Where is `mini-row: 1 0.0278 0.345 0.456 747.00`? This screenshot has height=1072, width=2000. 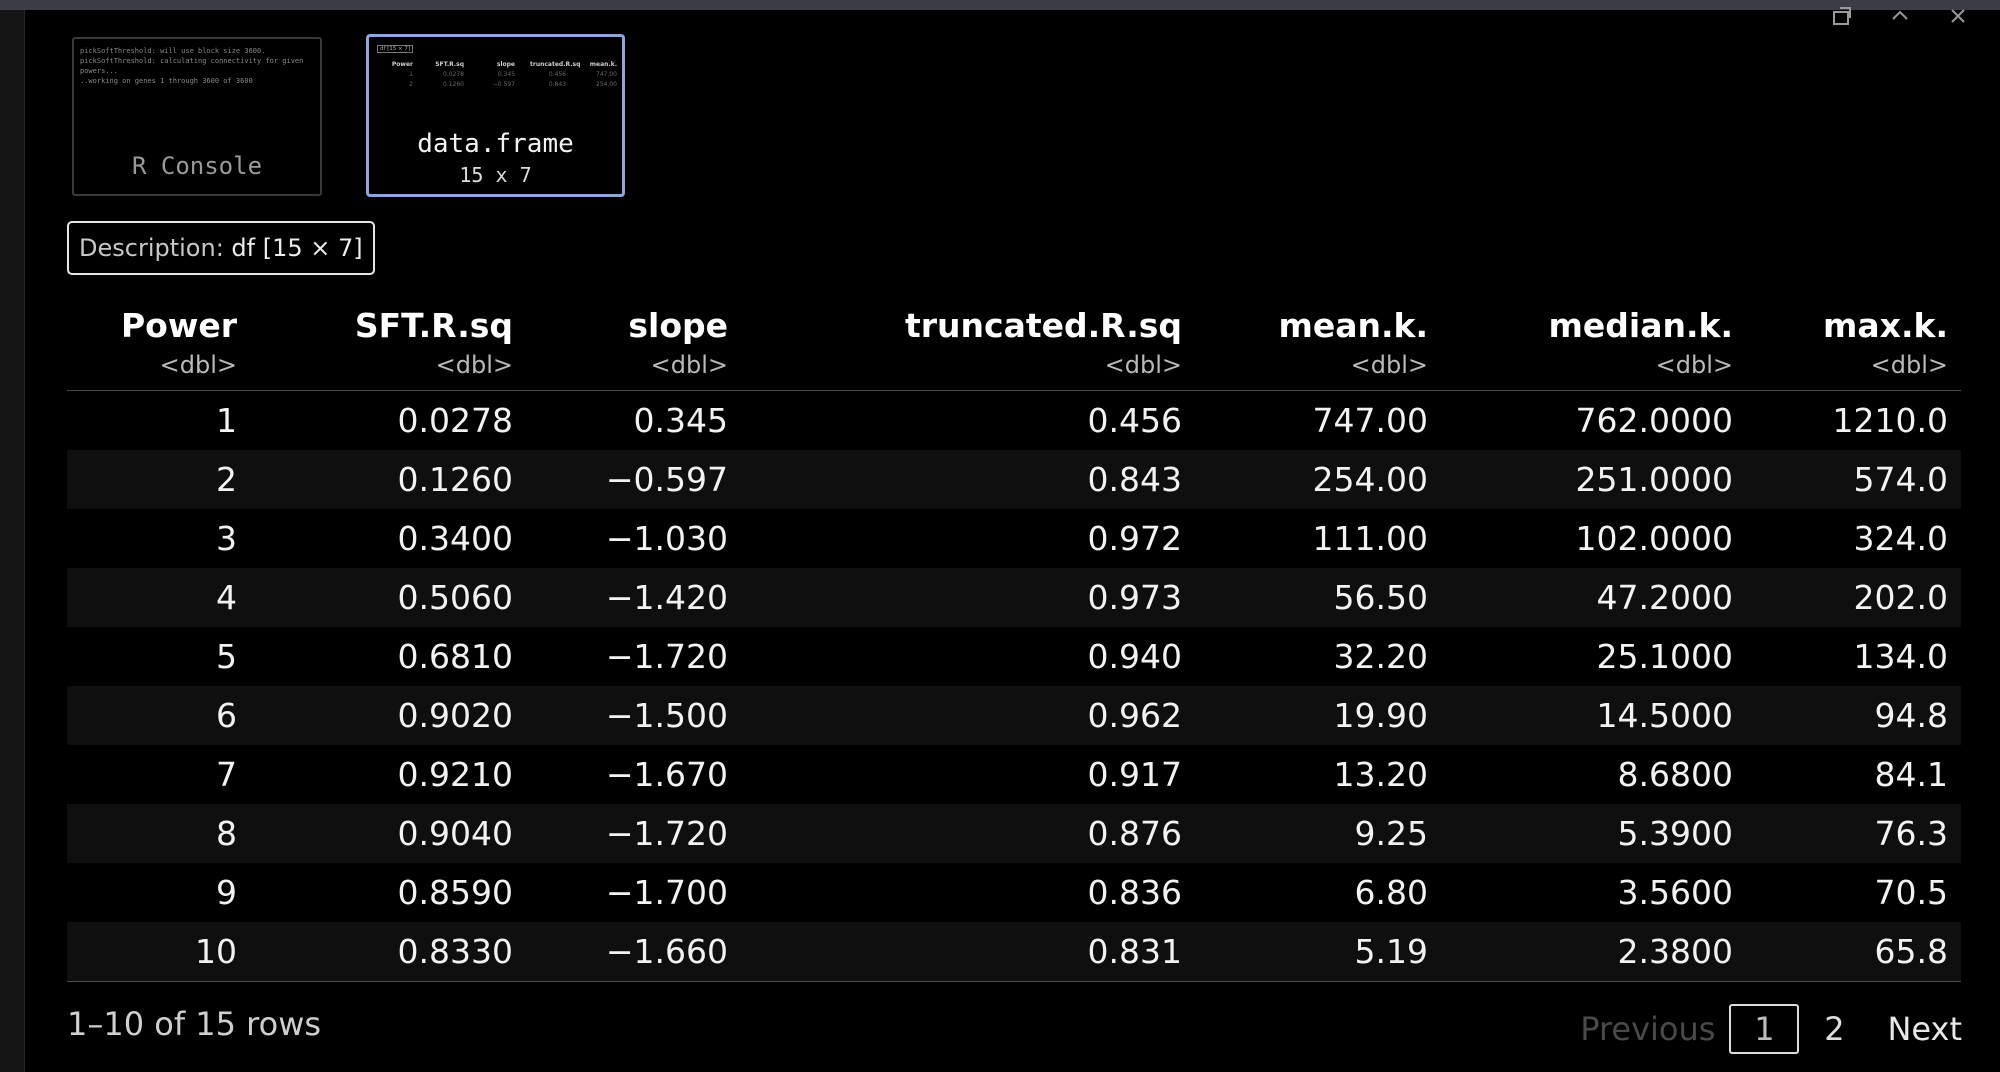 mini-row: 1 0.0278 0.345 0.456 747.00 is located at coordinates (497, 74).